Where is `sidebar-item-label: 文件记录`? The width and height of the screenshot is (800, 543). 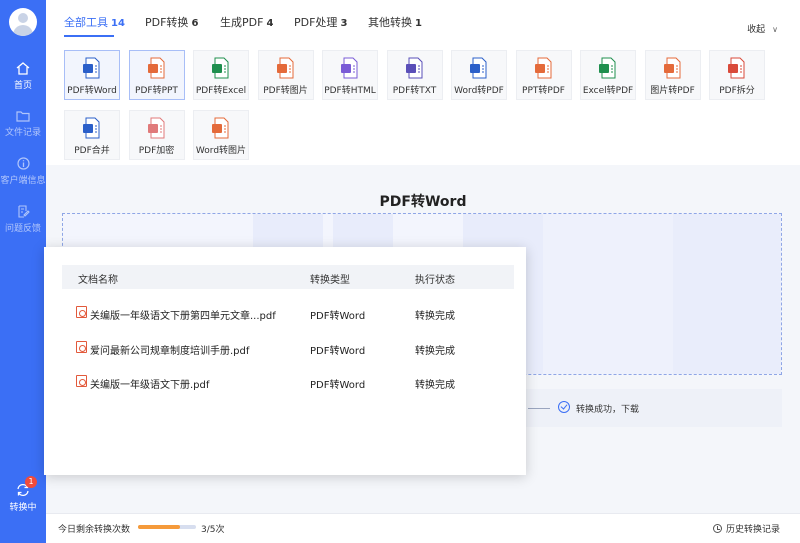 sidebar-item-label: 文件记录 is located at coordinates (22, 133).